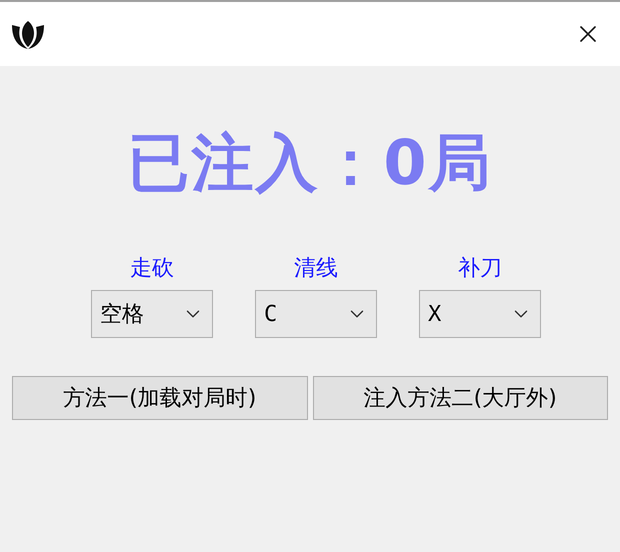 The height and width of the screenshot is (552, 620). What do you see at coordinates (316, 269) in the screenshot?
I see `hotkey-label: 清线` at bounding box center [316, 269].